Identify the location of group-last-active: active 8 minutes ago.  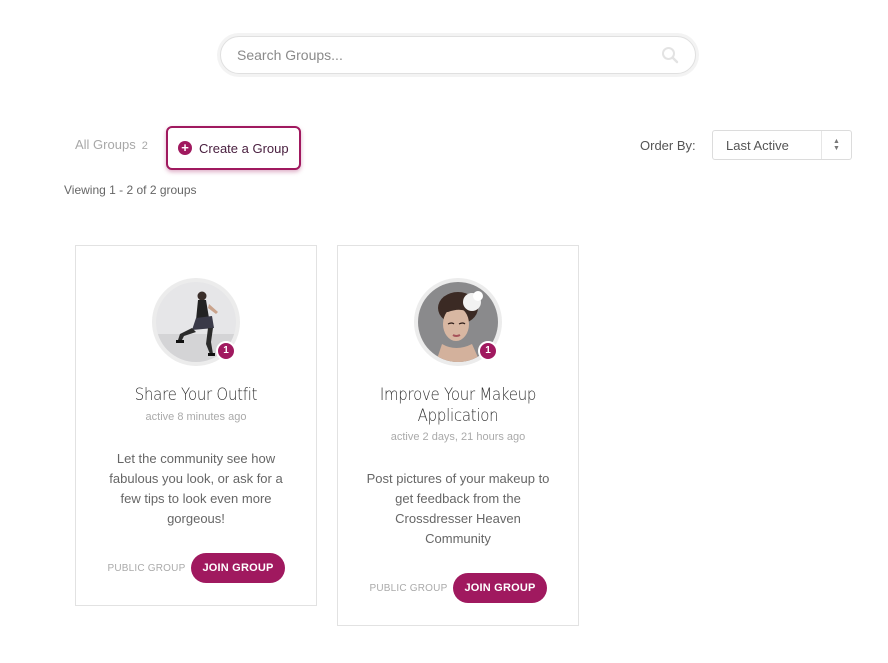
(196, 417).